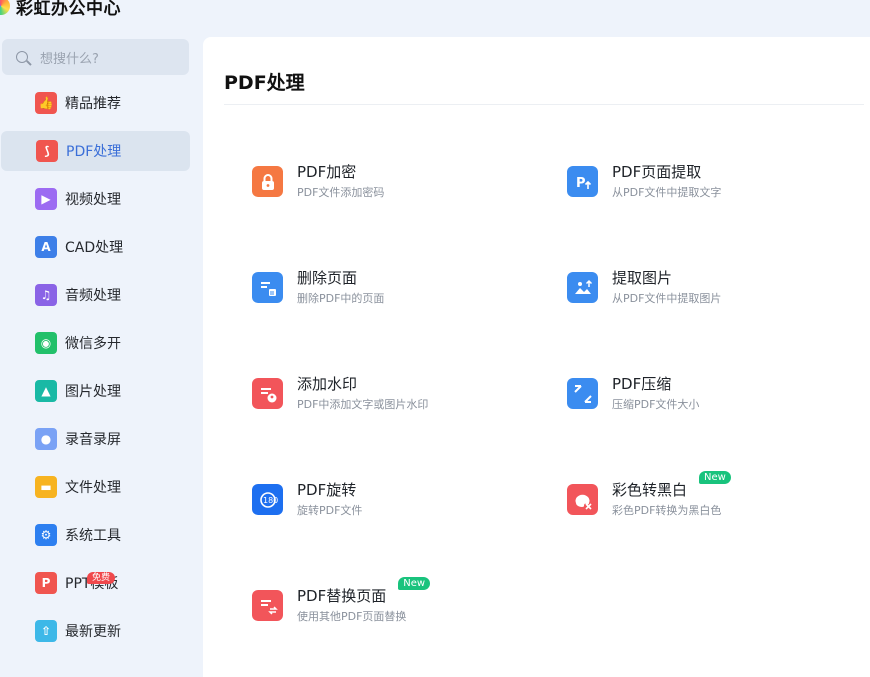 This screenshot has height=677, width=870. I want to click on tool-text: PDF压缩压缩PDF文件大小, so click(655, 393).